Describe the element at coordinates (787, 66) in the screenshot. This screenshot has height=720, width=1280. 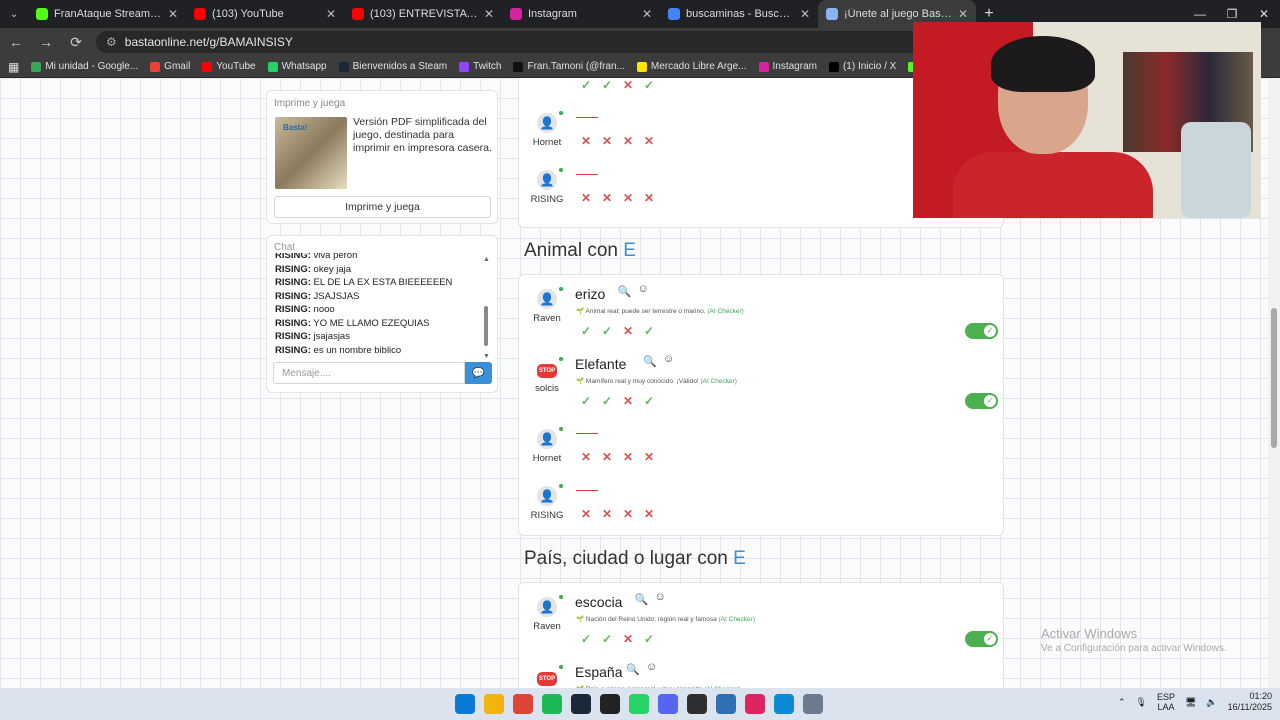
I see `bookmark-8: Instagram` at that location.